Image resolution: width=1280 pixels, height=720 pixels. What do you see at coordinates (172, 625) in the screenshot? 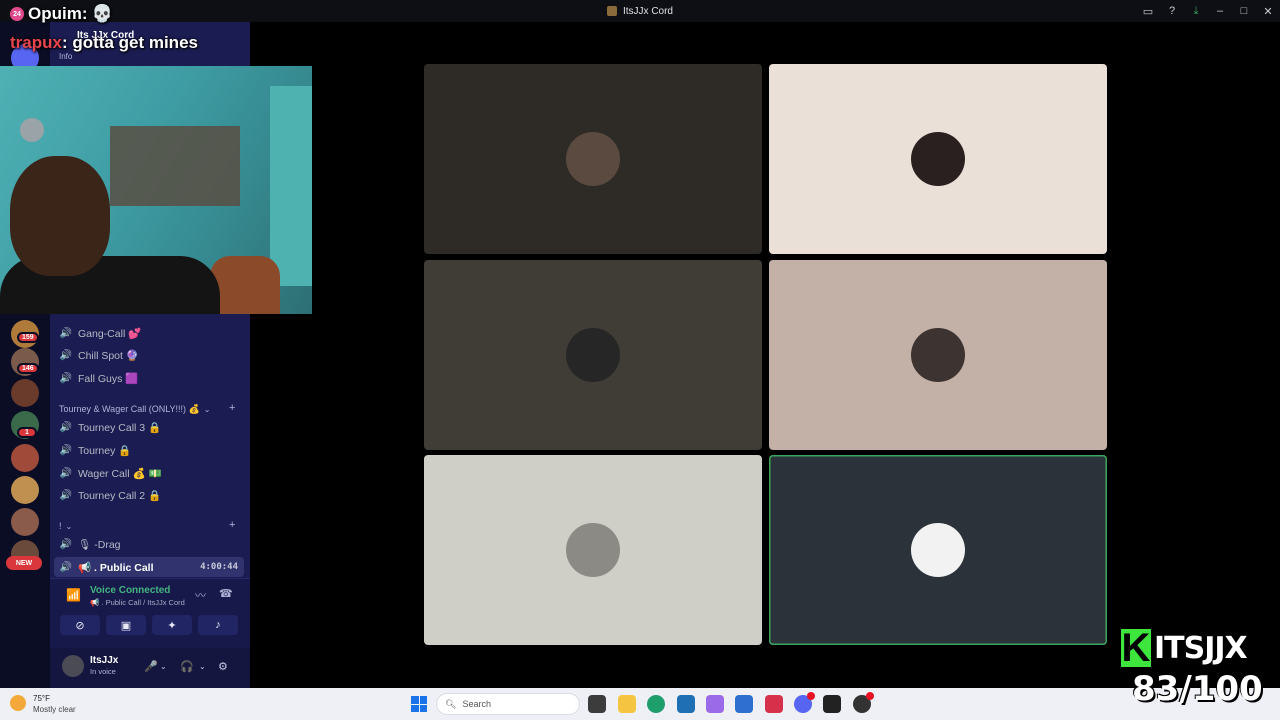
I see `activities-button: ✦` at bounding box center [172, 625].